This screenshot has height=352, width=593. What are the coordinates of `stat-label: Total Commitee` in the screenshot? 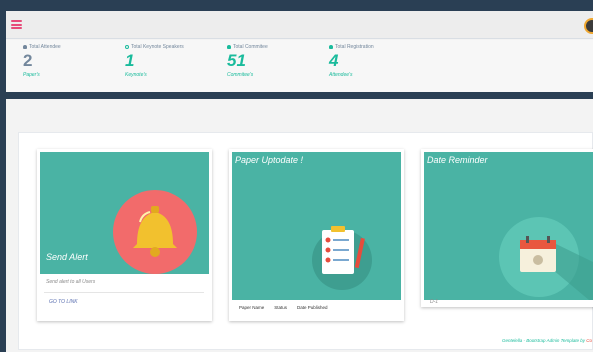 It's located at (250, 47).